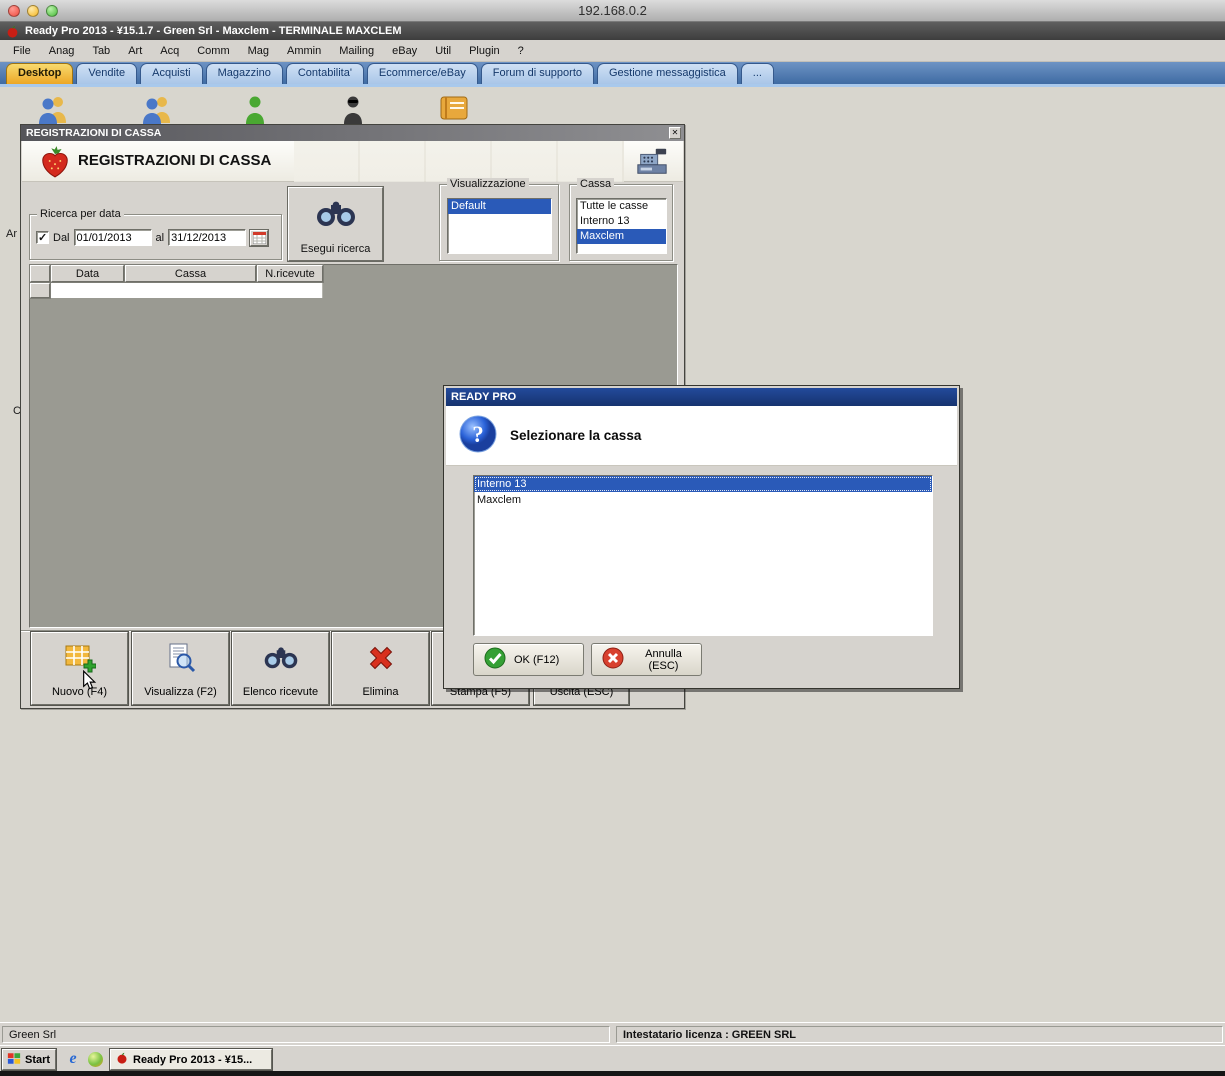 The width and height of the screenshot is (1225, 1076). I want to click on question-icon: ?, so click(478, 435).